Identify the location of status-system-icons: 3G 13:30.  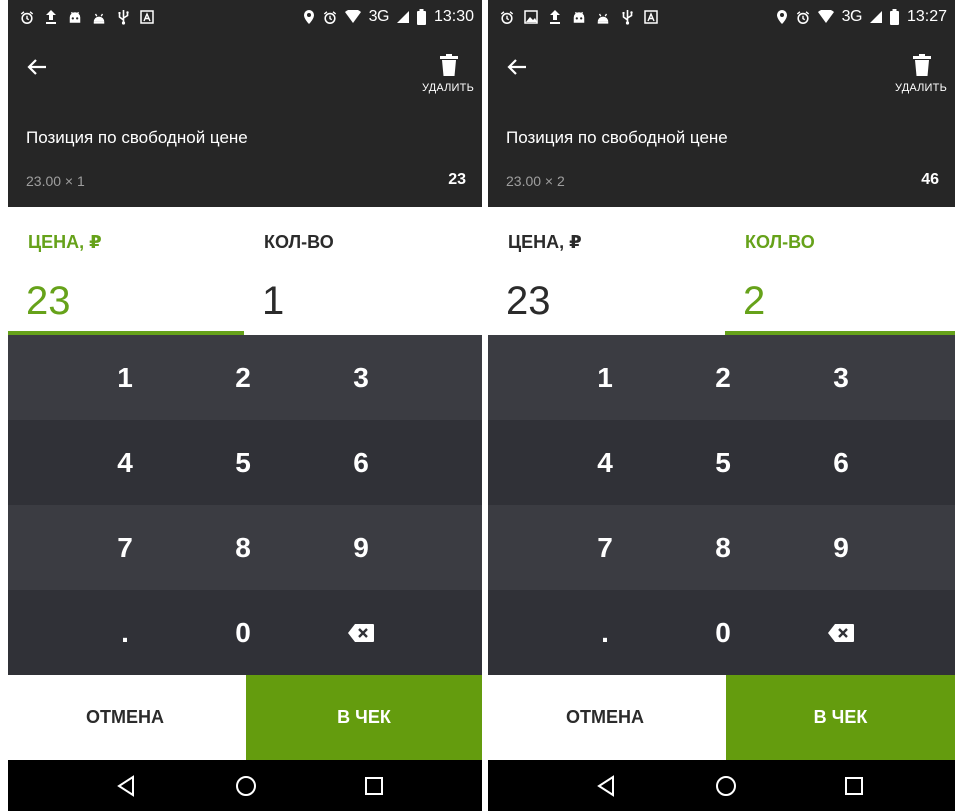
(388, 17).